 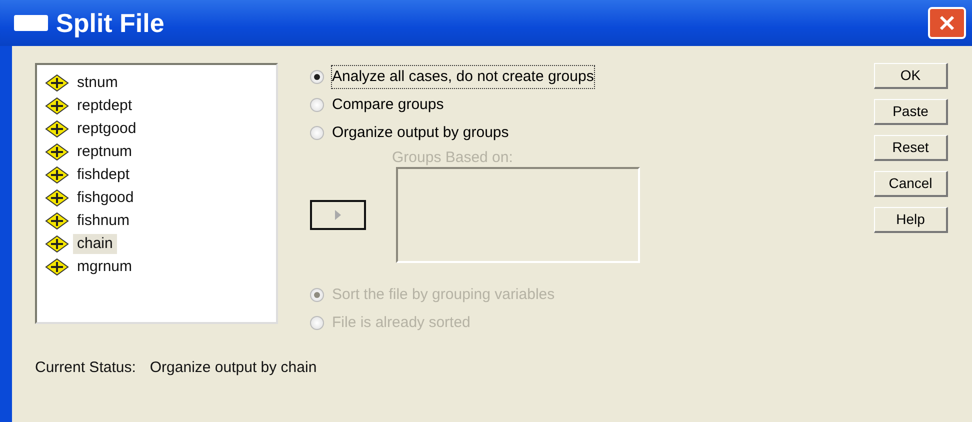 I want to click on radio-option: Analyze all cases, do not create groups, so click(x=452, y=77).